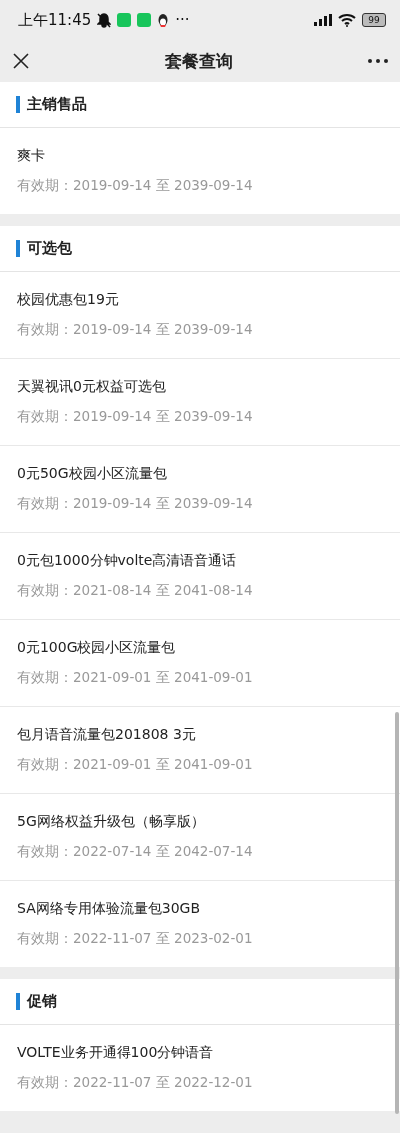 Image resolution: width=400 pixels, height=1133 pixels. What do you see at coordinates (135, 591) in the screenshot?
I see `validity-period: 有效期：2021-08-14 至 2041-08-14` at bounding box center [135, 591].